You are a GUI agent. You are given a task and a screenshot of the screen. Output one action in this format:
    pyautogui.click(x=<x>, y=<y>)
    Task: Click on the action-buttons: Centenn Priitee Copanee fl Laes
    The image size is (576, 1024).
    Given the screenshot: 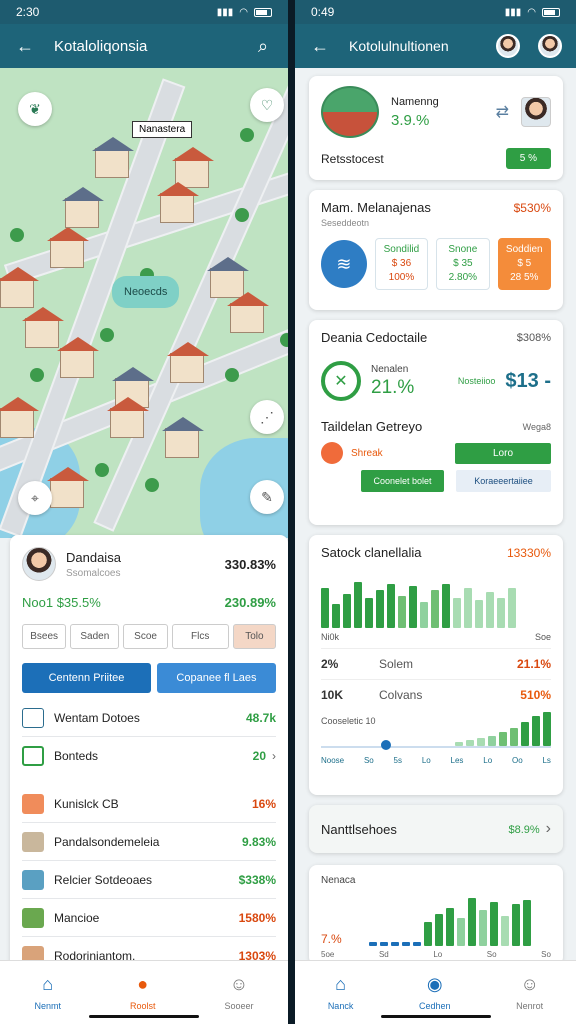 What is the action you would take?
    pyautogui.click(x=149, y=678)
    